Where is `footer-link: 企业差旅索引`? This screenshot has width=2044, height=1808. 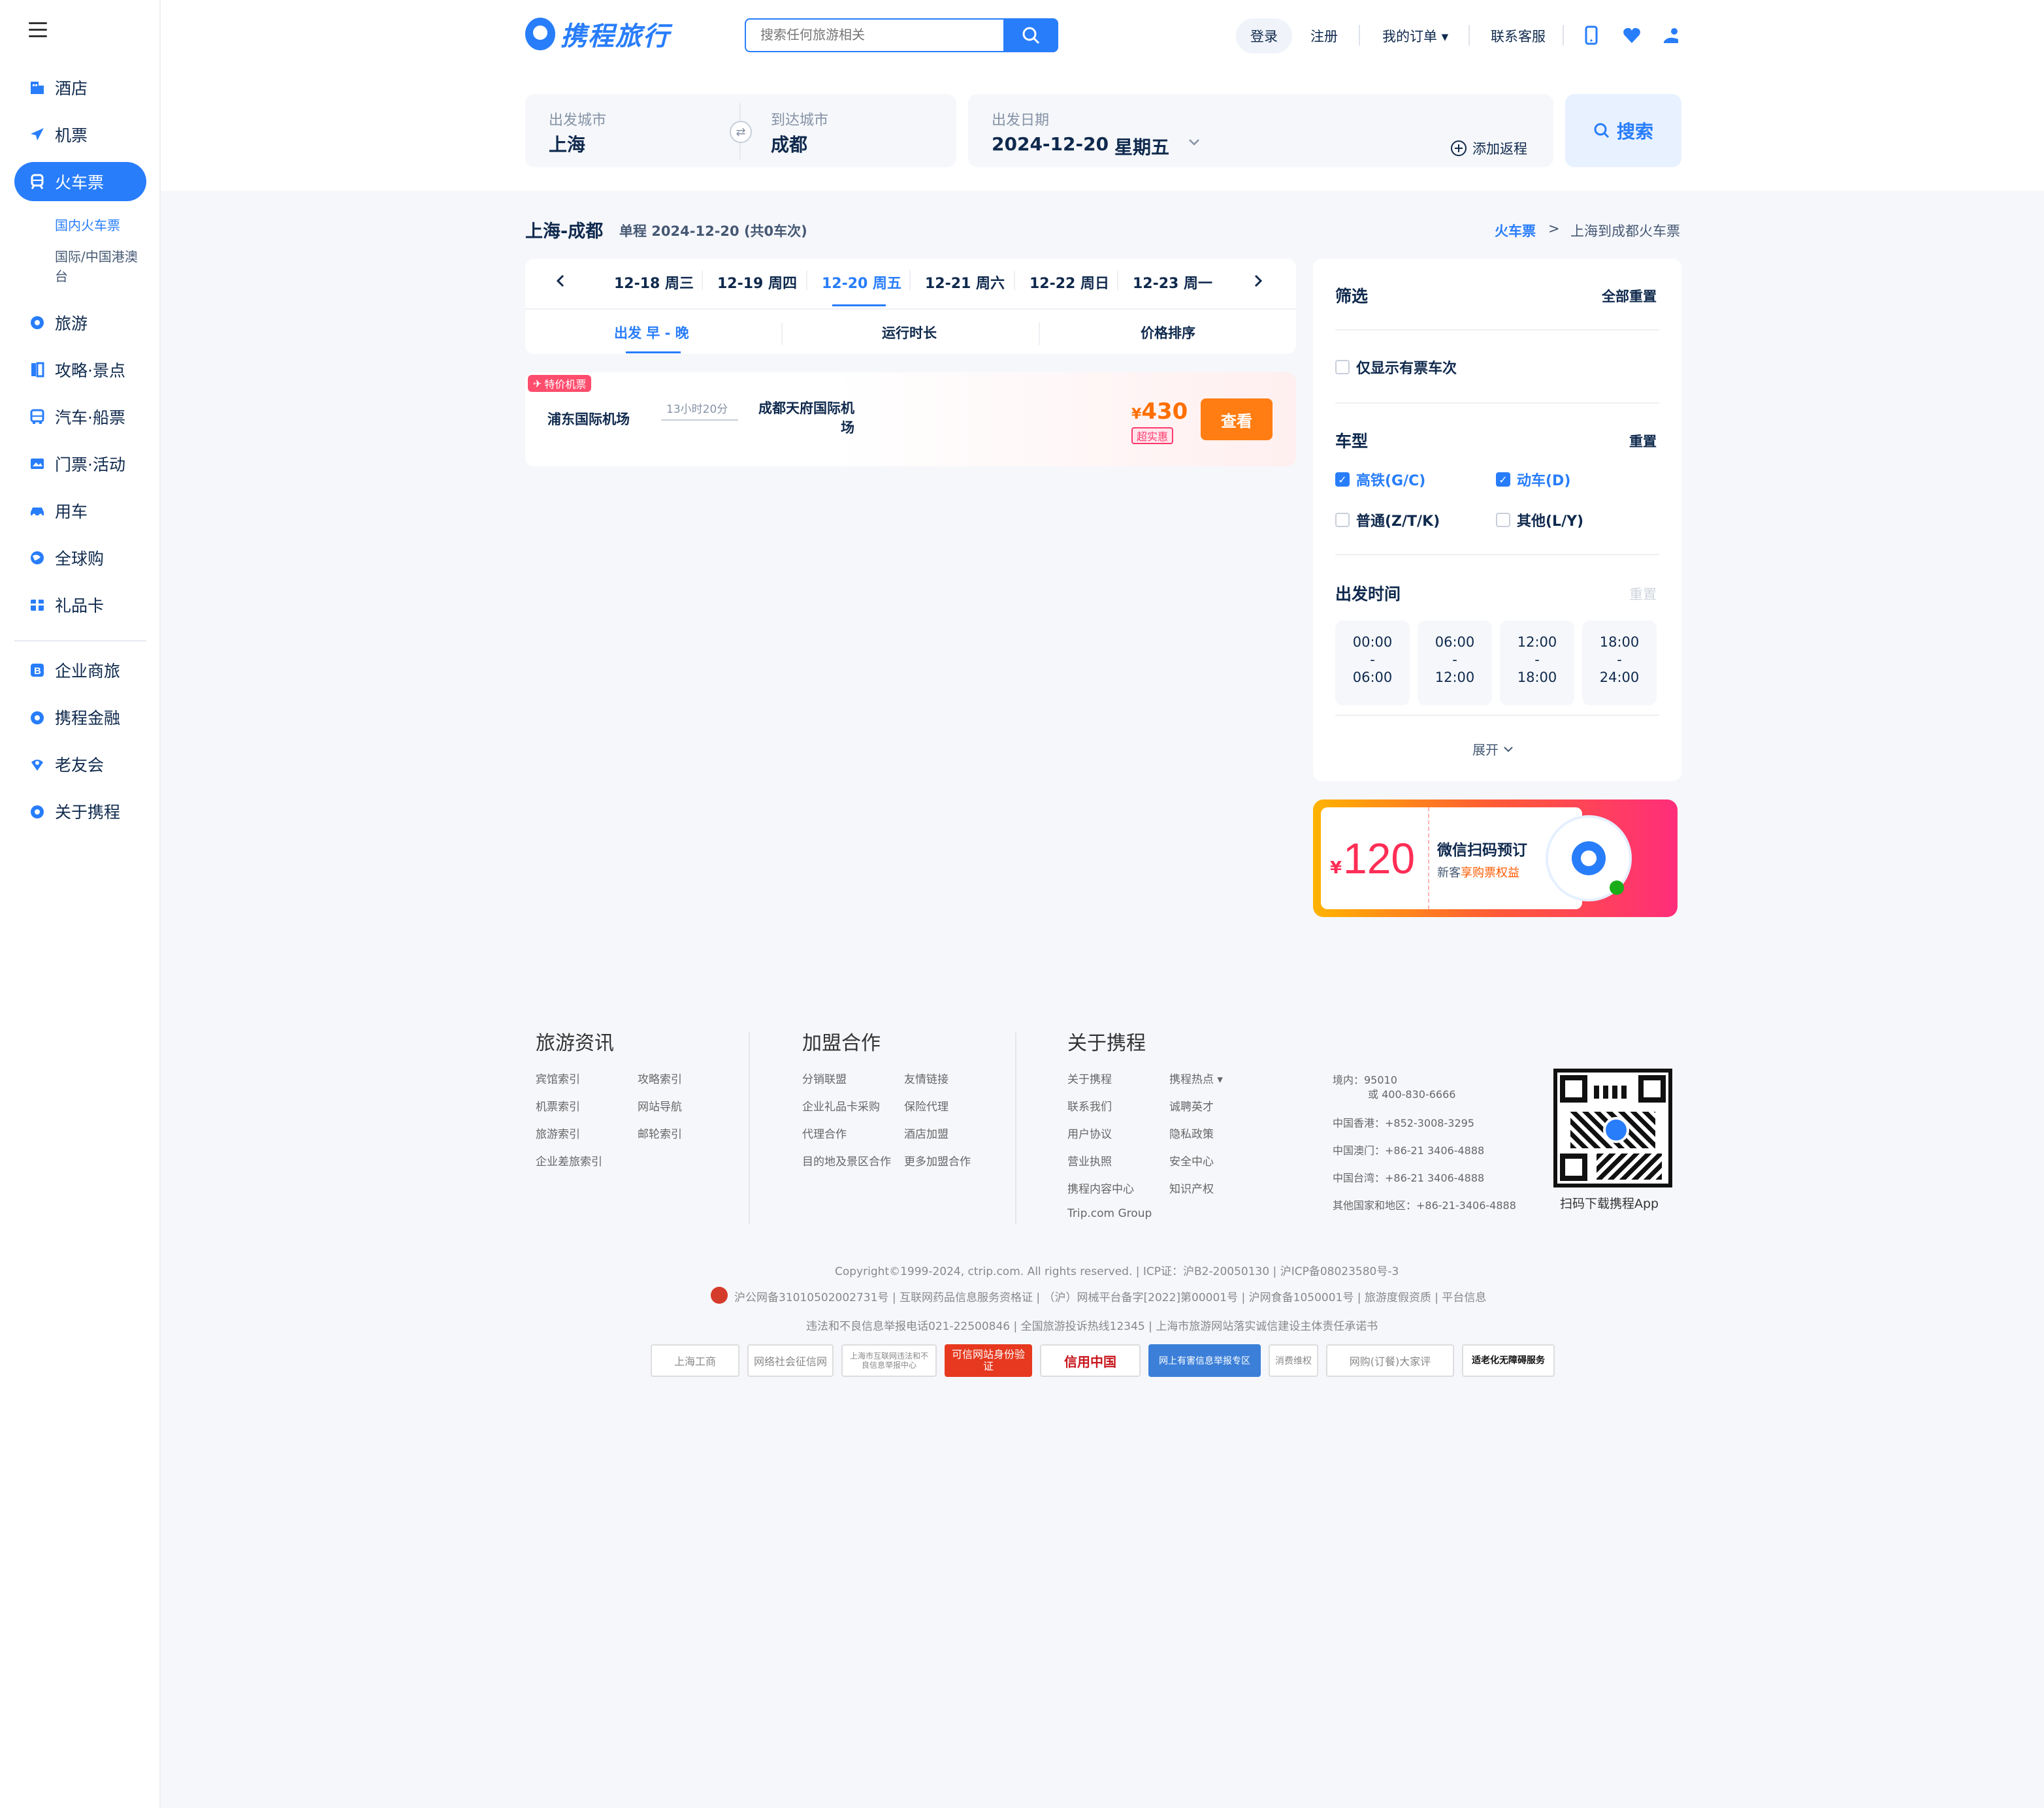
footer-link: 企业差旅索引 is located at coordinates (569, 1160).